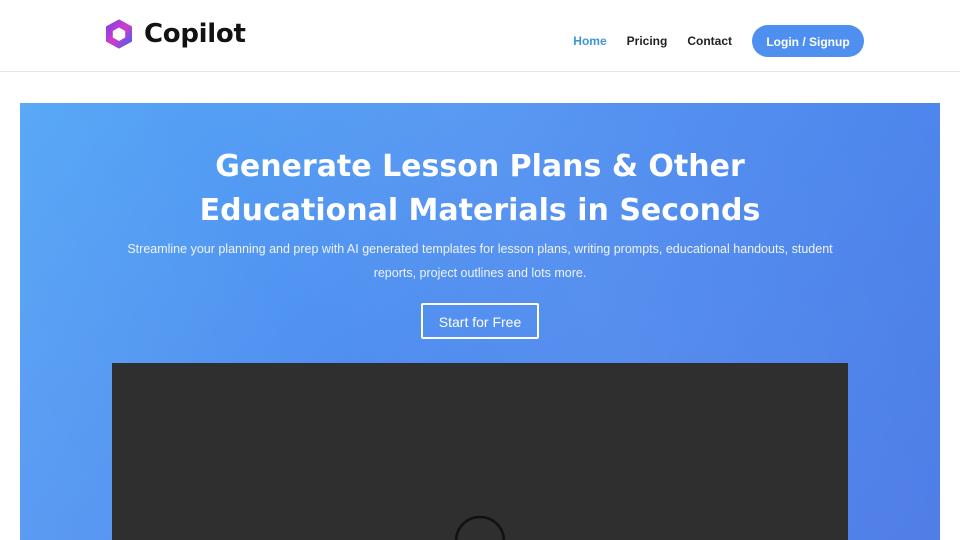  I want to click on nav-pricing-link: Pricing, so click(647, 41).